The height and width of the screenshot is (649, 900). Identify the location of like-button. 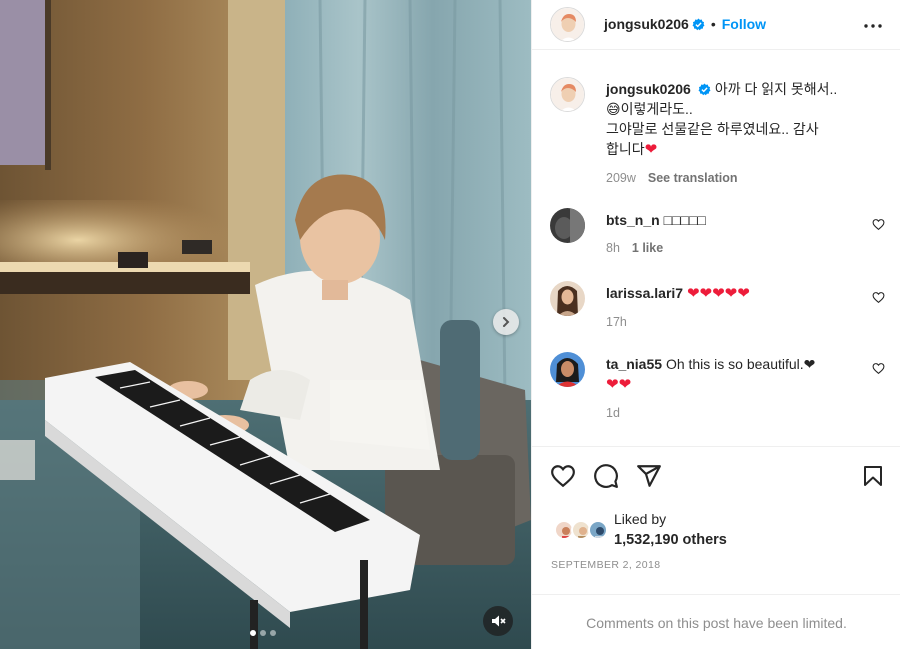
(563, 478).